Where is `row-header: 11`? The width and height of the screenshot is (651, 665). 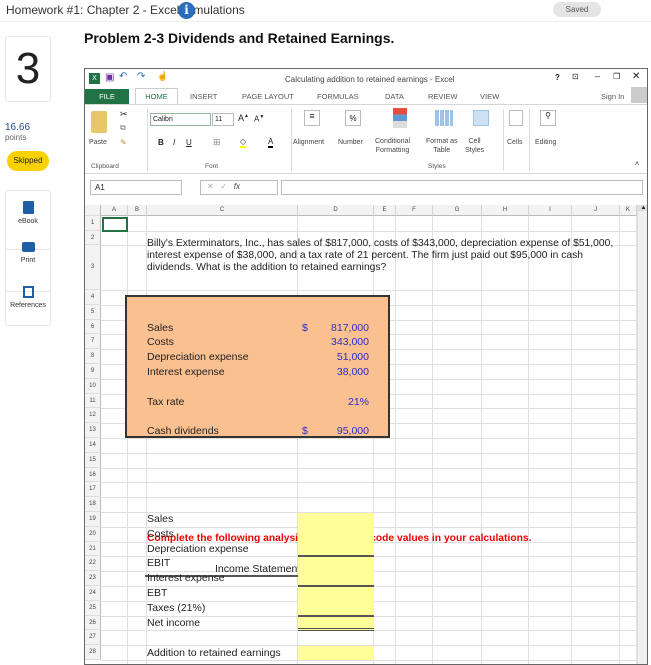 row-header: 11 is located at coordinates (93, 401).